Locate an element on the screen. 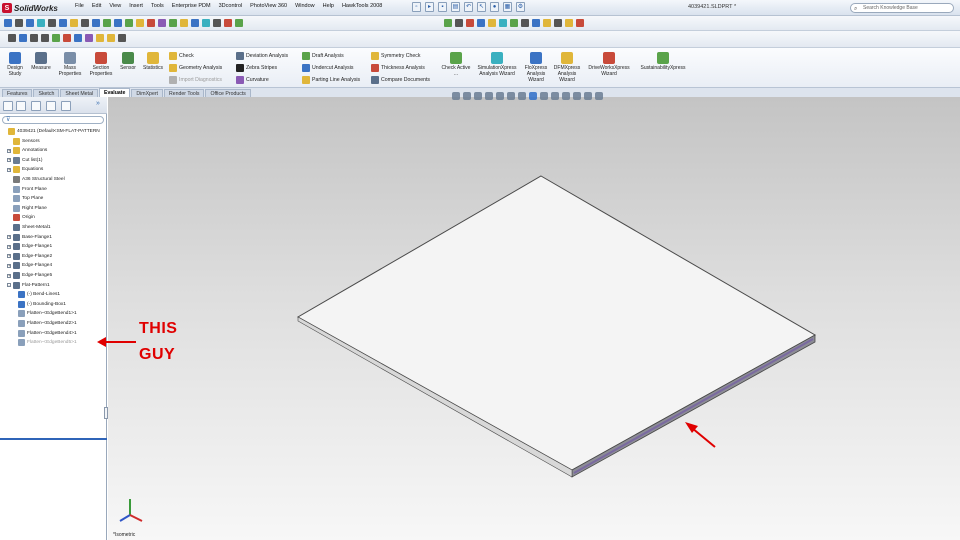 This screenshot has width=960, height=540. zoom-to-fit-icon is located at coordinates (456, 96).